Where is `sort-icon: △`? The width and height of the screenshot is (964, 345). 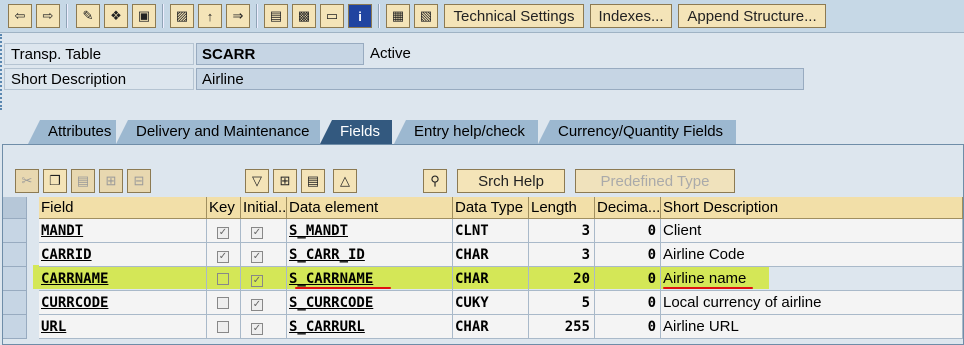
sort-icon: △ is located at coordinates (345, 181).